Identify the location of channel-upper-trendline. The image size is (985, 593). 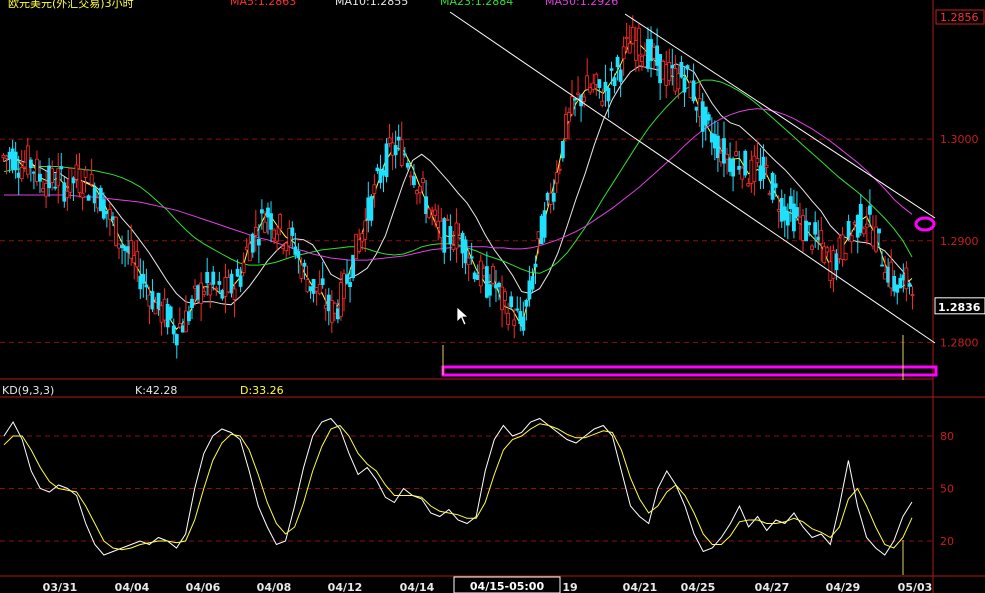
(780, 116).